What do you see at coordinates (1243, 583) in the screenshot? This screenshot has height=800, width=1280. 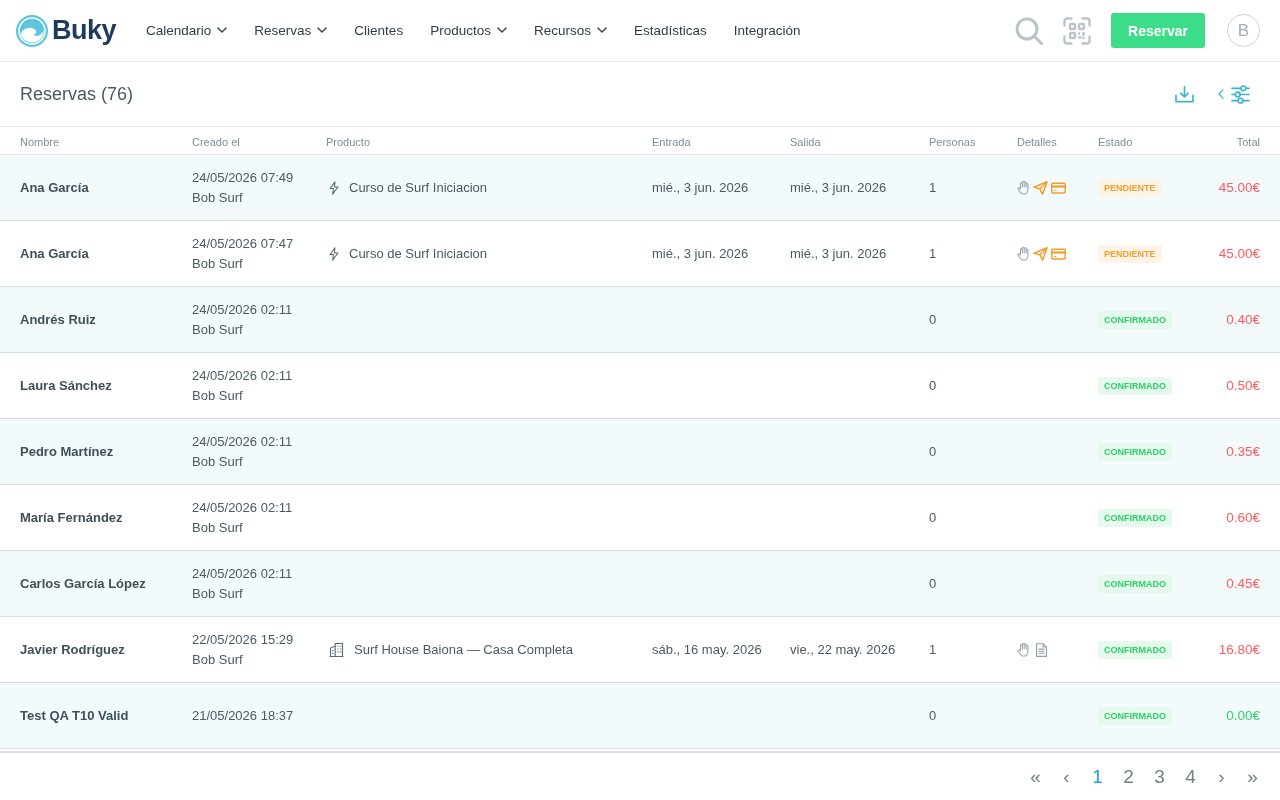 I see `total-amount: 0.45€` at bounding box center [1243, 583].